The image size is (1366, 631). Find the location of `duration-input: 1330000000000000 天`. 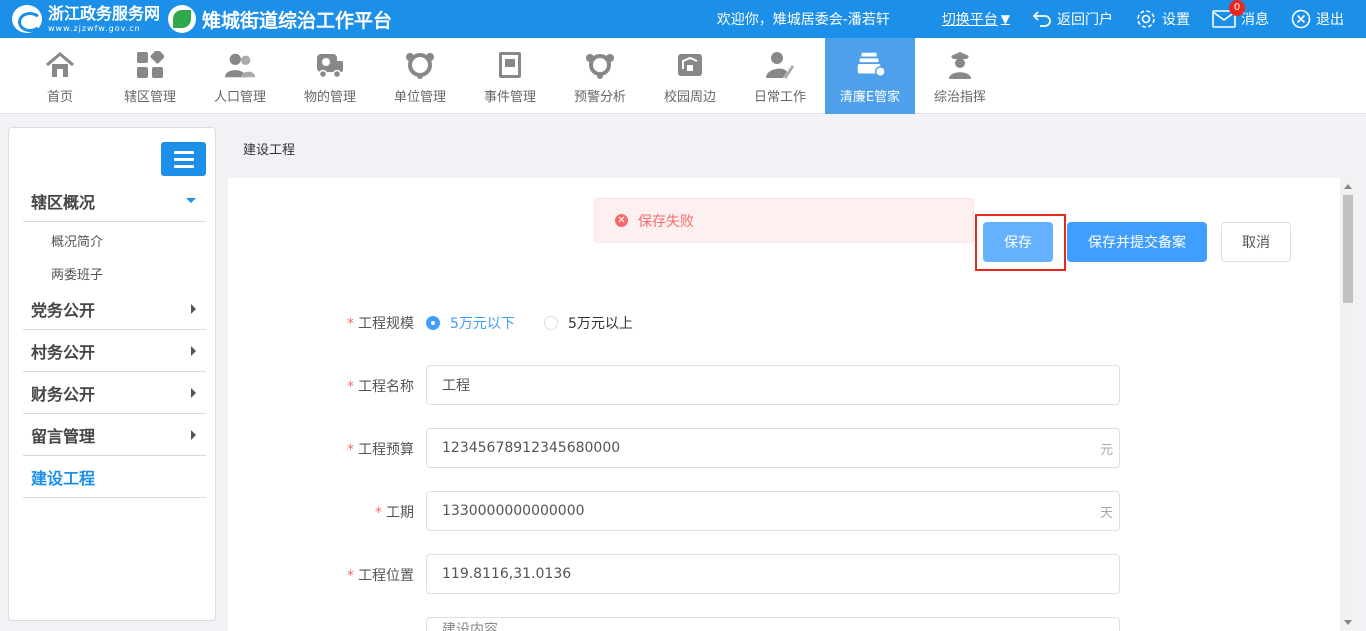

duration-input: 1330000000000000 天 is located at coordinates (773, 511).